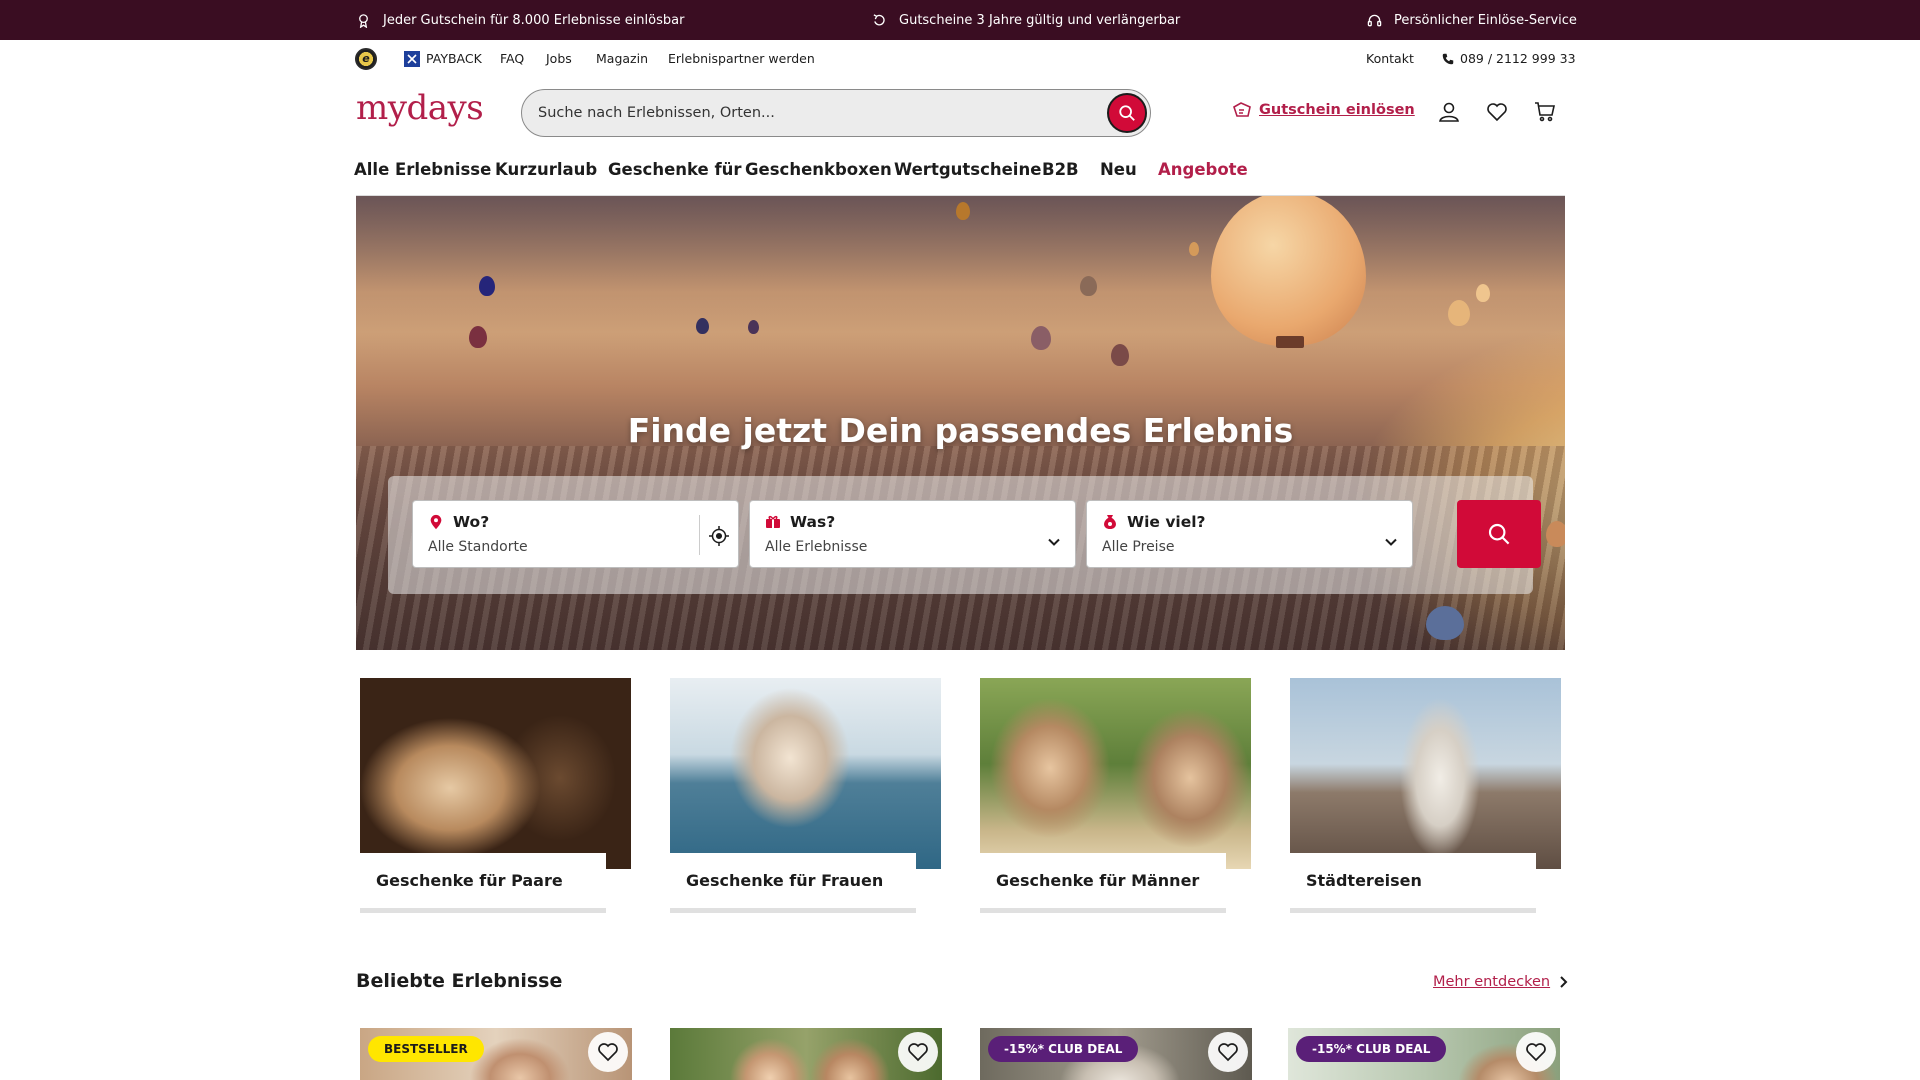 This screenshot has height=1080, width=1920. I want to click on search-input, so click(798, 113).